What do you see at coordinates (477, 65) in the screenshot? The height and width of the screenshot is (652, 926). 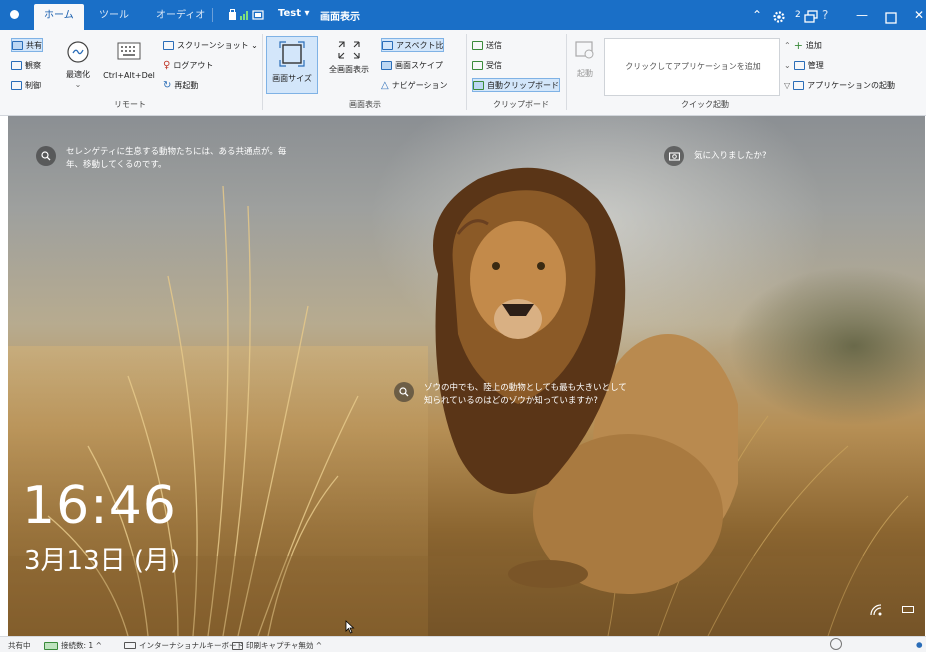 I see `clipboard-receive-icon` at bounding box center [477, 65].